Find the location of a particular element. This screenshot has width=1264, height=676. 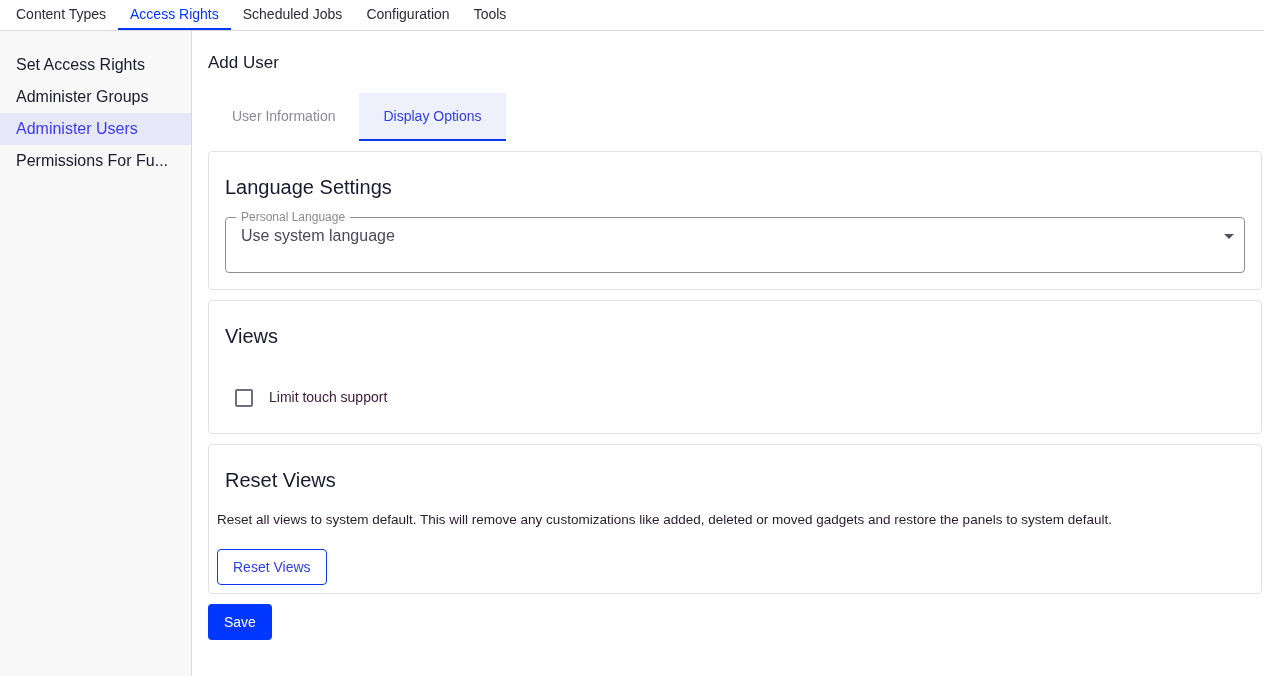

field-label: Personal Language is located at coordinates (293, 217).